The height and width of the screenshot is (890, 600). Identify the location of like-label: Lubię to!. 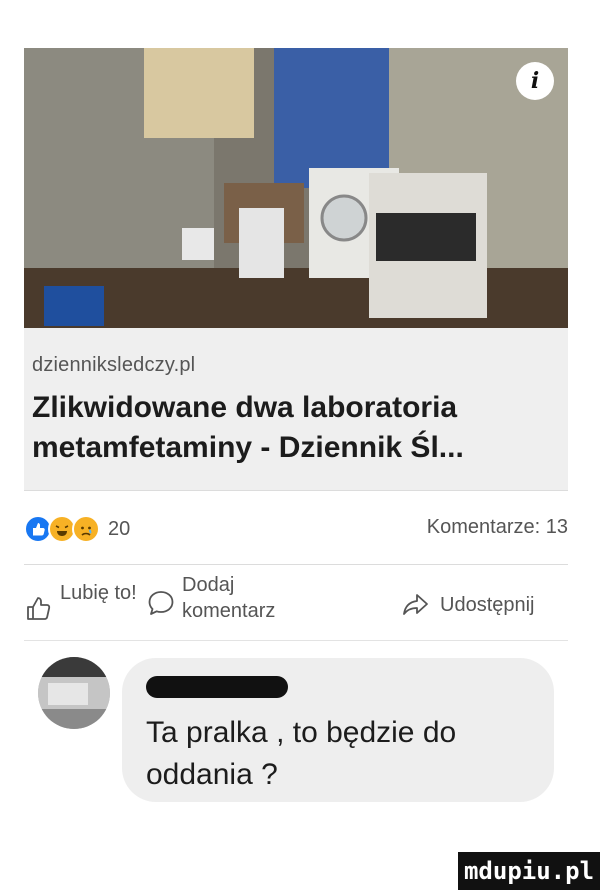
(98, 593).